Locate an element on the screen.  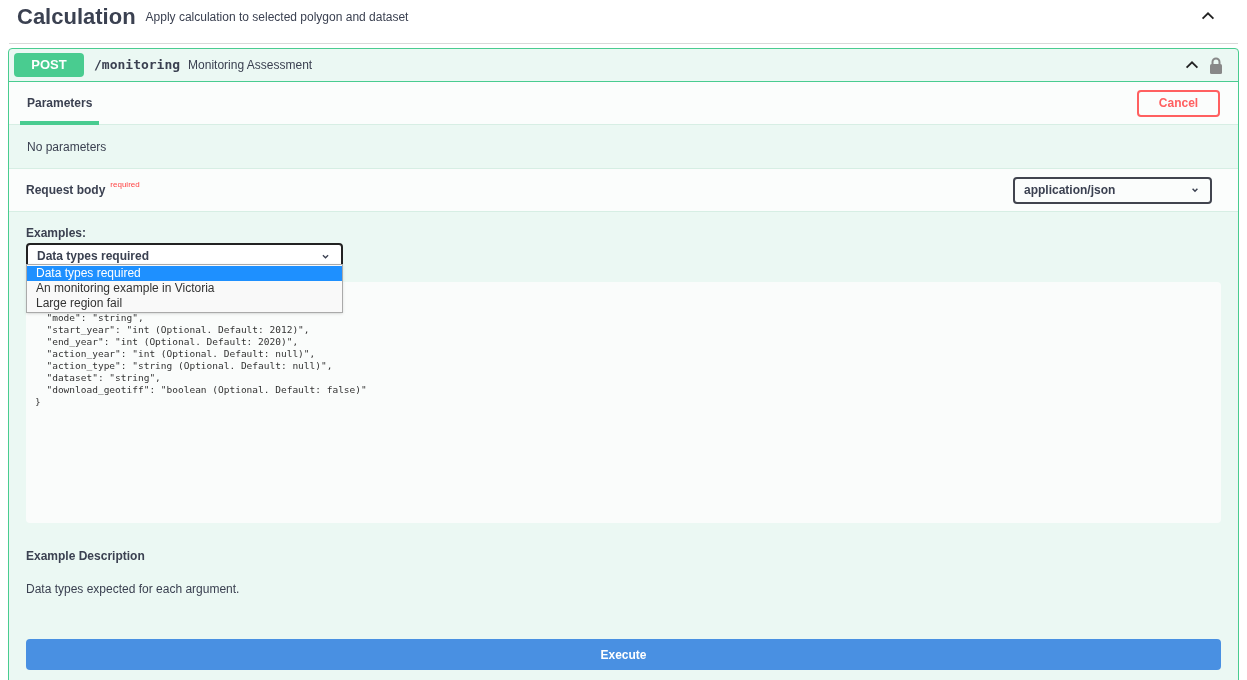
examples-label: Examples: is located at coordinates (57, 233).